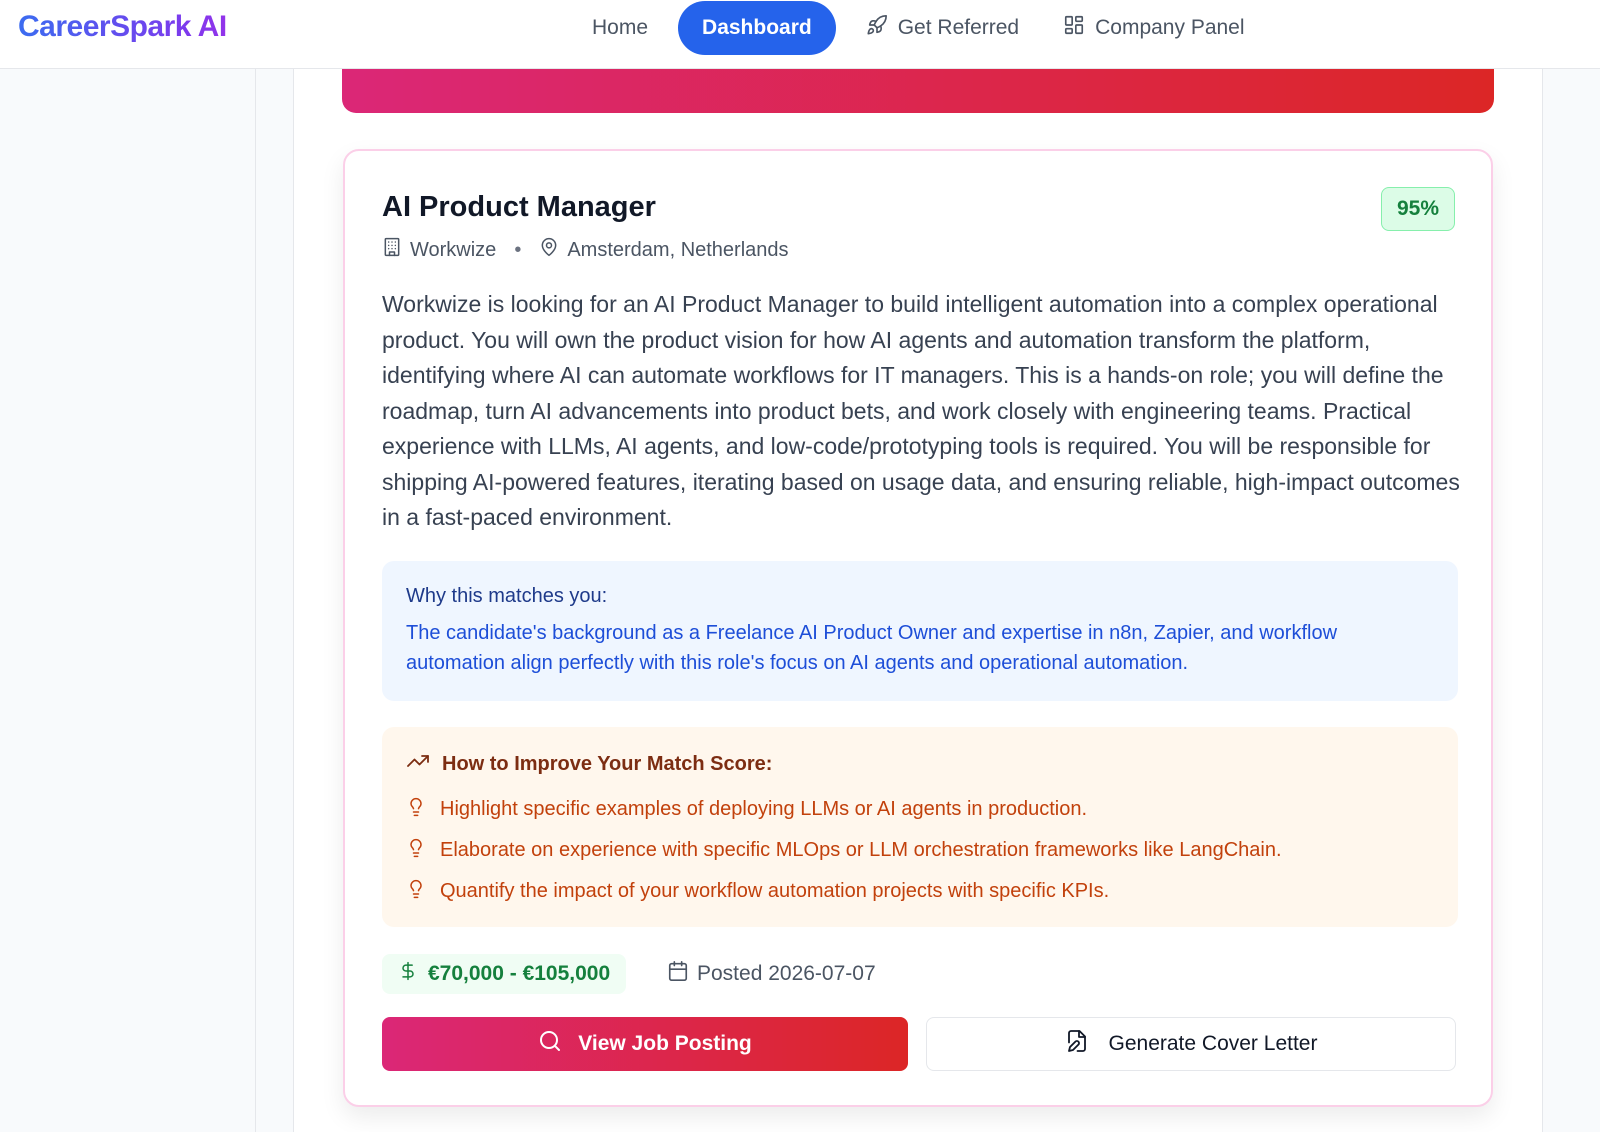 The width and height of the screenshot is (1600, 1132). I want to click on nav-home: Home, so click(620, 28).